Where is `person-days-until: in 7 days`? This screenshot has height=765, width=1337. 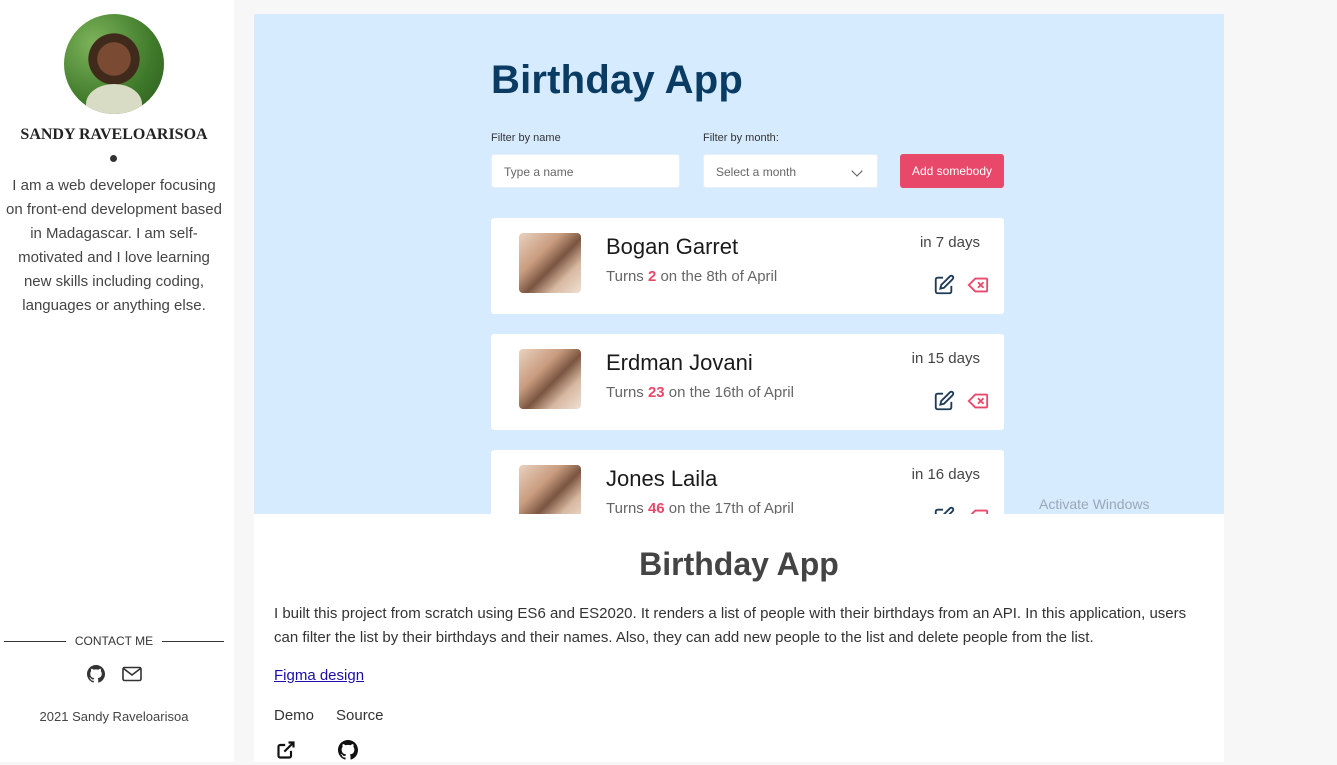 person-days-until: in 7 days is located at coordinates (949, 242).